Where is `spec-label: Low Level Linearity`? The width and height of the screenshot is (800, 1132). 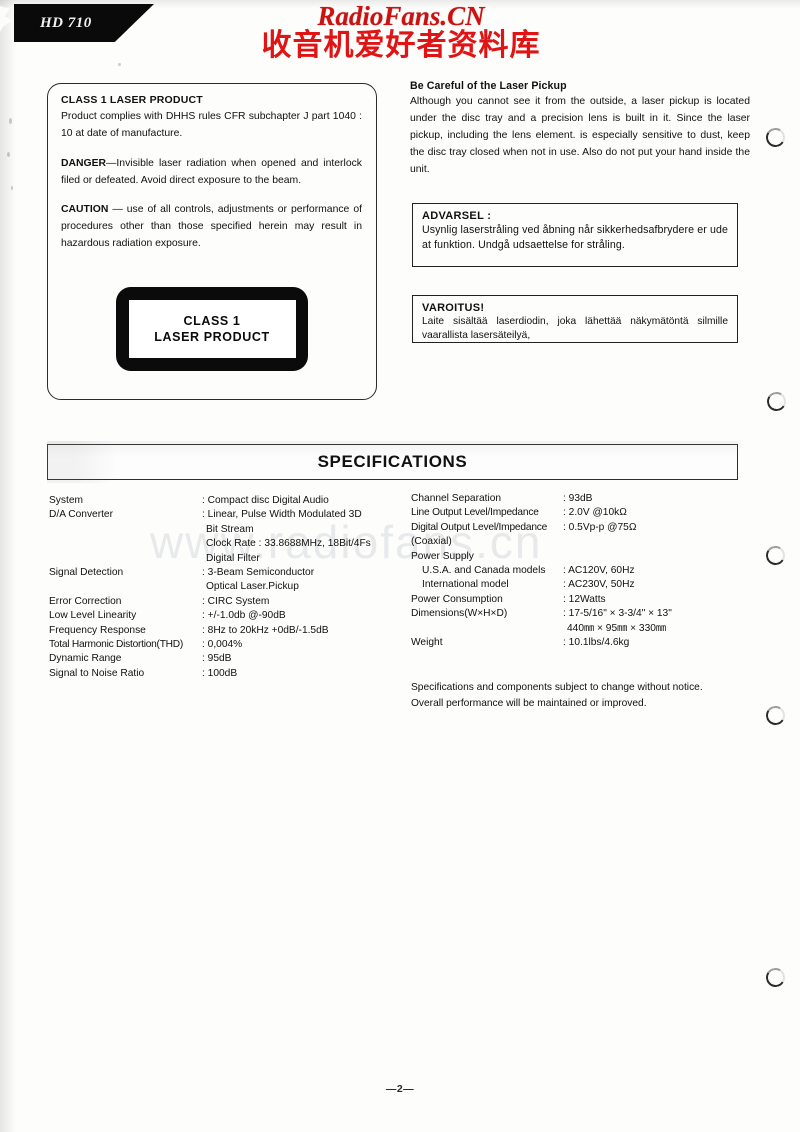
spec-label: Low Level Linearity is located at coordinates (93, 616).